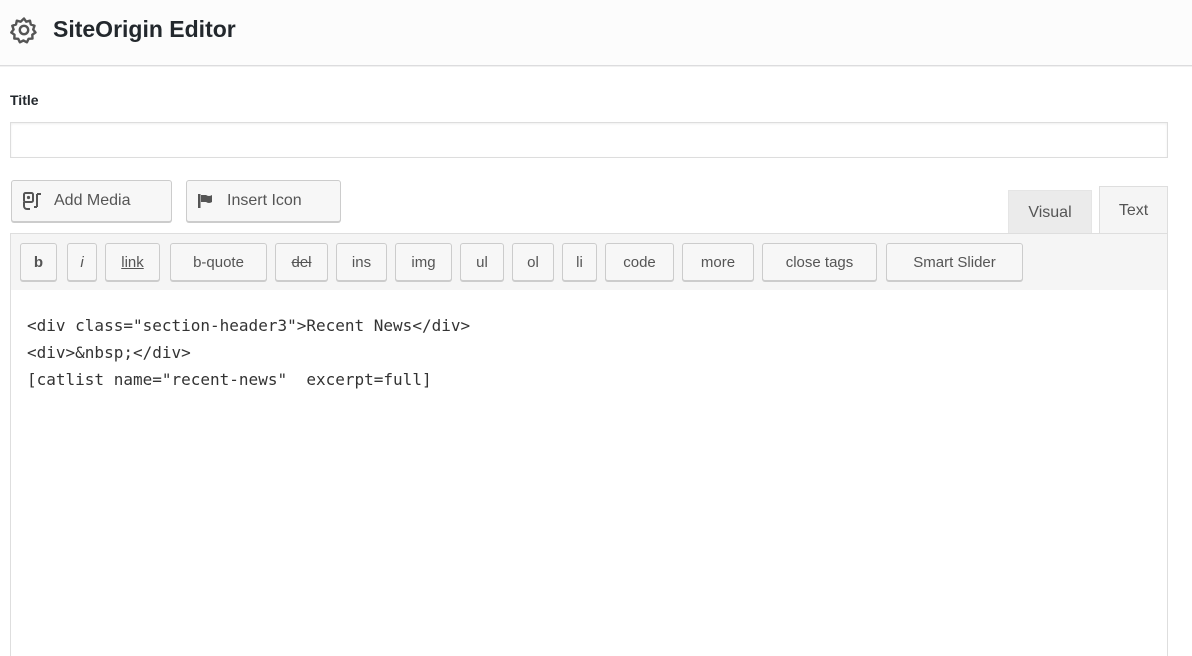 Image resolution: width=1192 pixels, height=656 pixels. Describe the element at coordinates (718, 262) in the screenshot. I see `qt-more-button: more` at that location.